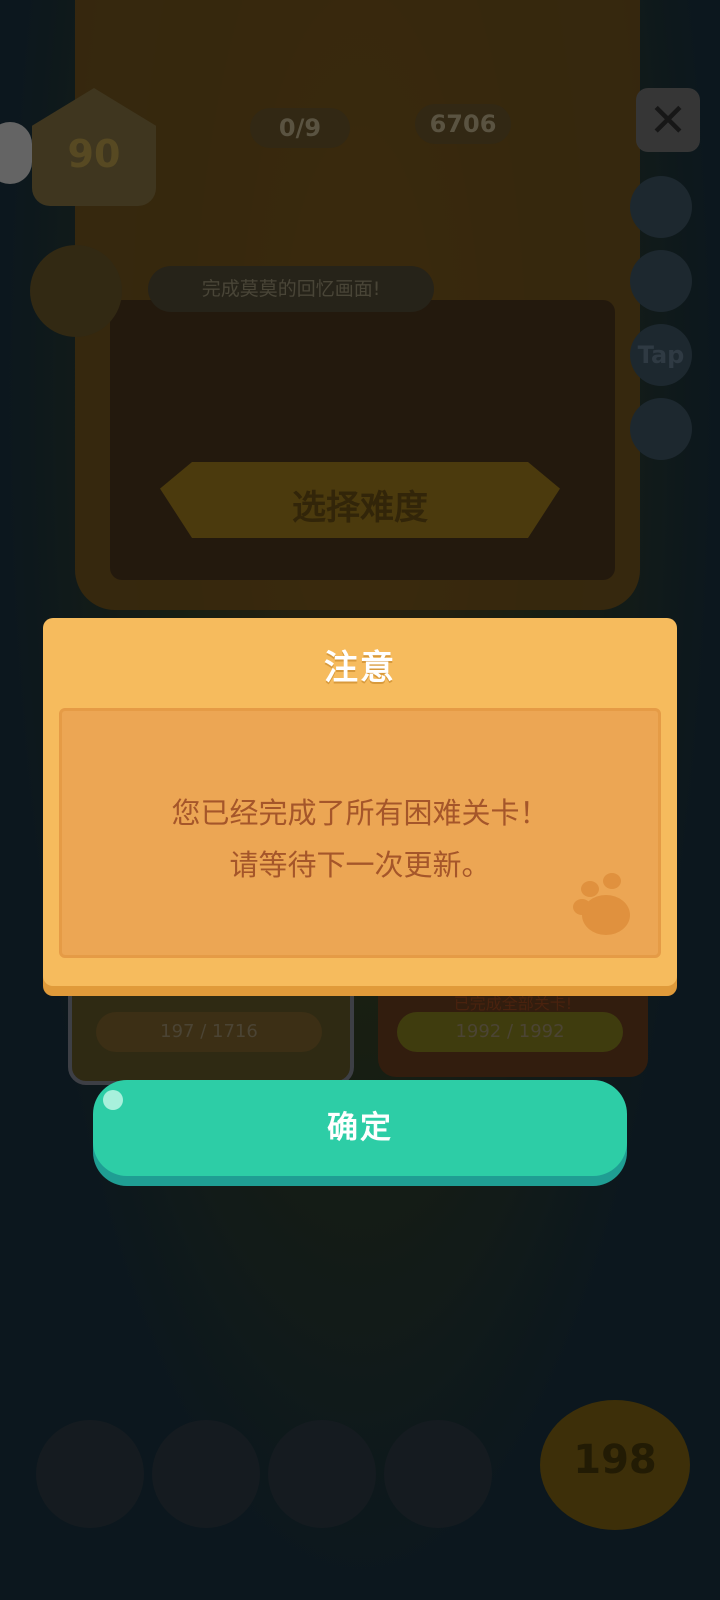  Describe the element at coordinates (360, 813) in the screenshot. I see `dialog-message-line1: 您已经完成了所有困难关卡！` at that location.